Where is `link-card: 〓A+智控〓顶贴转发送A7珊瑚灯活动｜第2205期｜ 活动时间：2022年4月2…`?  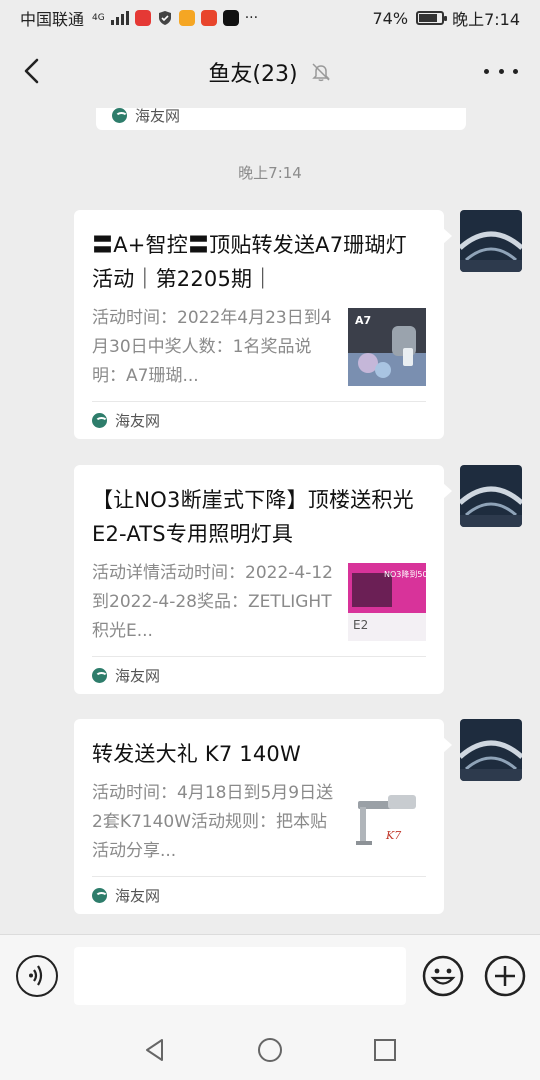
link-card: 〓A+智控〓顶贴转发送A7珊瑚灯活动｜第2205期｜ 活动时间：2022年4月2… is located at coordinates (263, 324).